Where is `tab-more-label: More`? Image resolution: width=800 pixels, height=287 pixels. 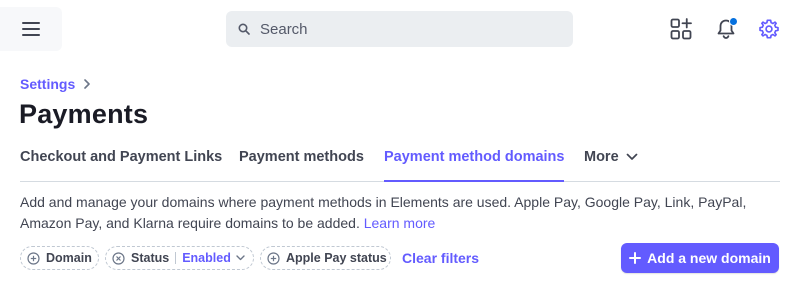 tab-more-label: More is located at coordinates (601, 157).